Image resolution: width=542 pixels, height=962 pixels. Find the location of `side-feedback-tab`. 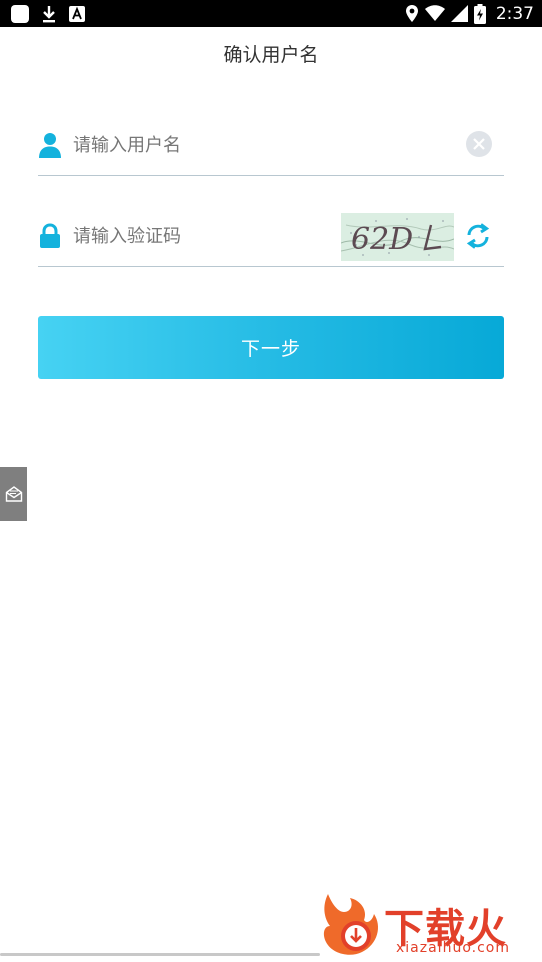

side-feedback-tab is located at coordinates (13, 494).